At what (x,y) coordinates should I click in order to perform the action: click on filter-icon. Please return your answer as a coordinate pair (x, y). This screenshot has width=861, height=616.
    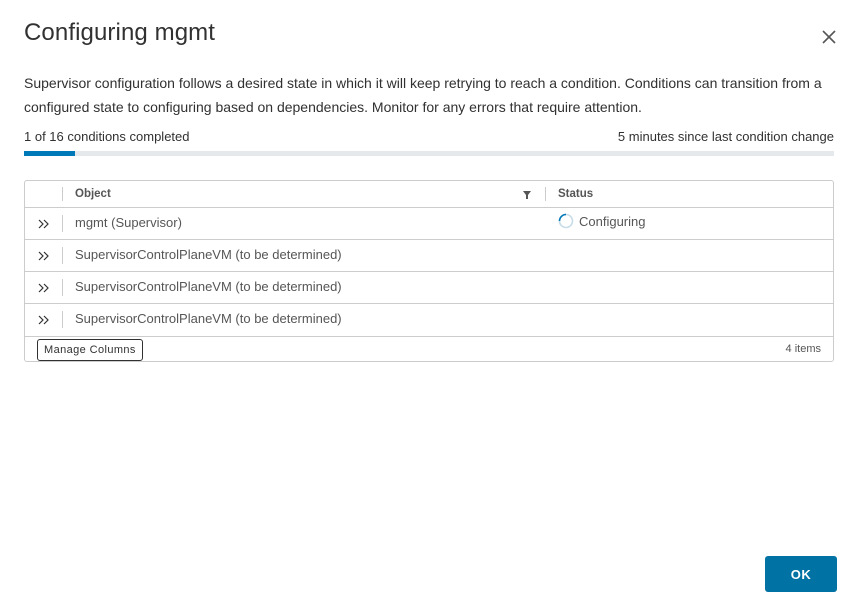
    Looking at the image, I should click on (527, 195).